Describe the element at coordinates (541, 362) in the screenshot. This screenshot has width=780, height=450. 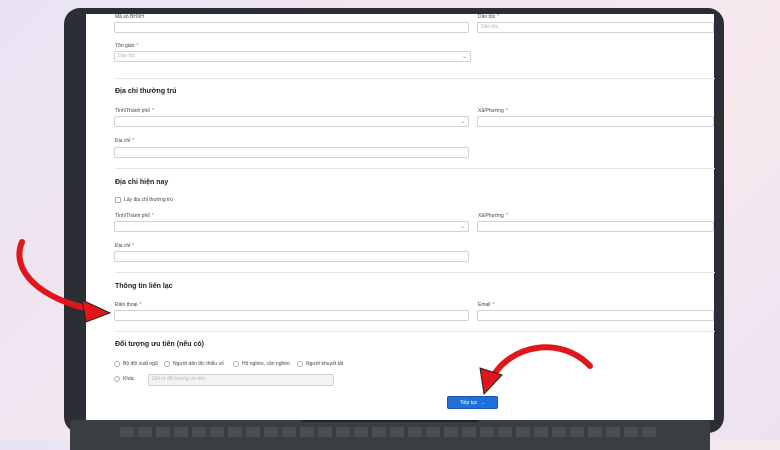
I see `right-annotation-arrow` at that location.